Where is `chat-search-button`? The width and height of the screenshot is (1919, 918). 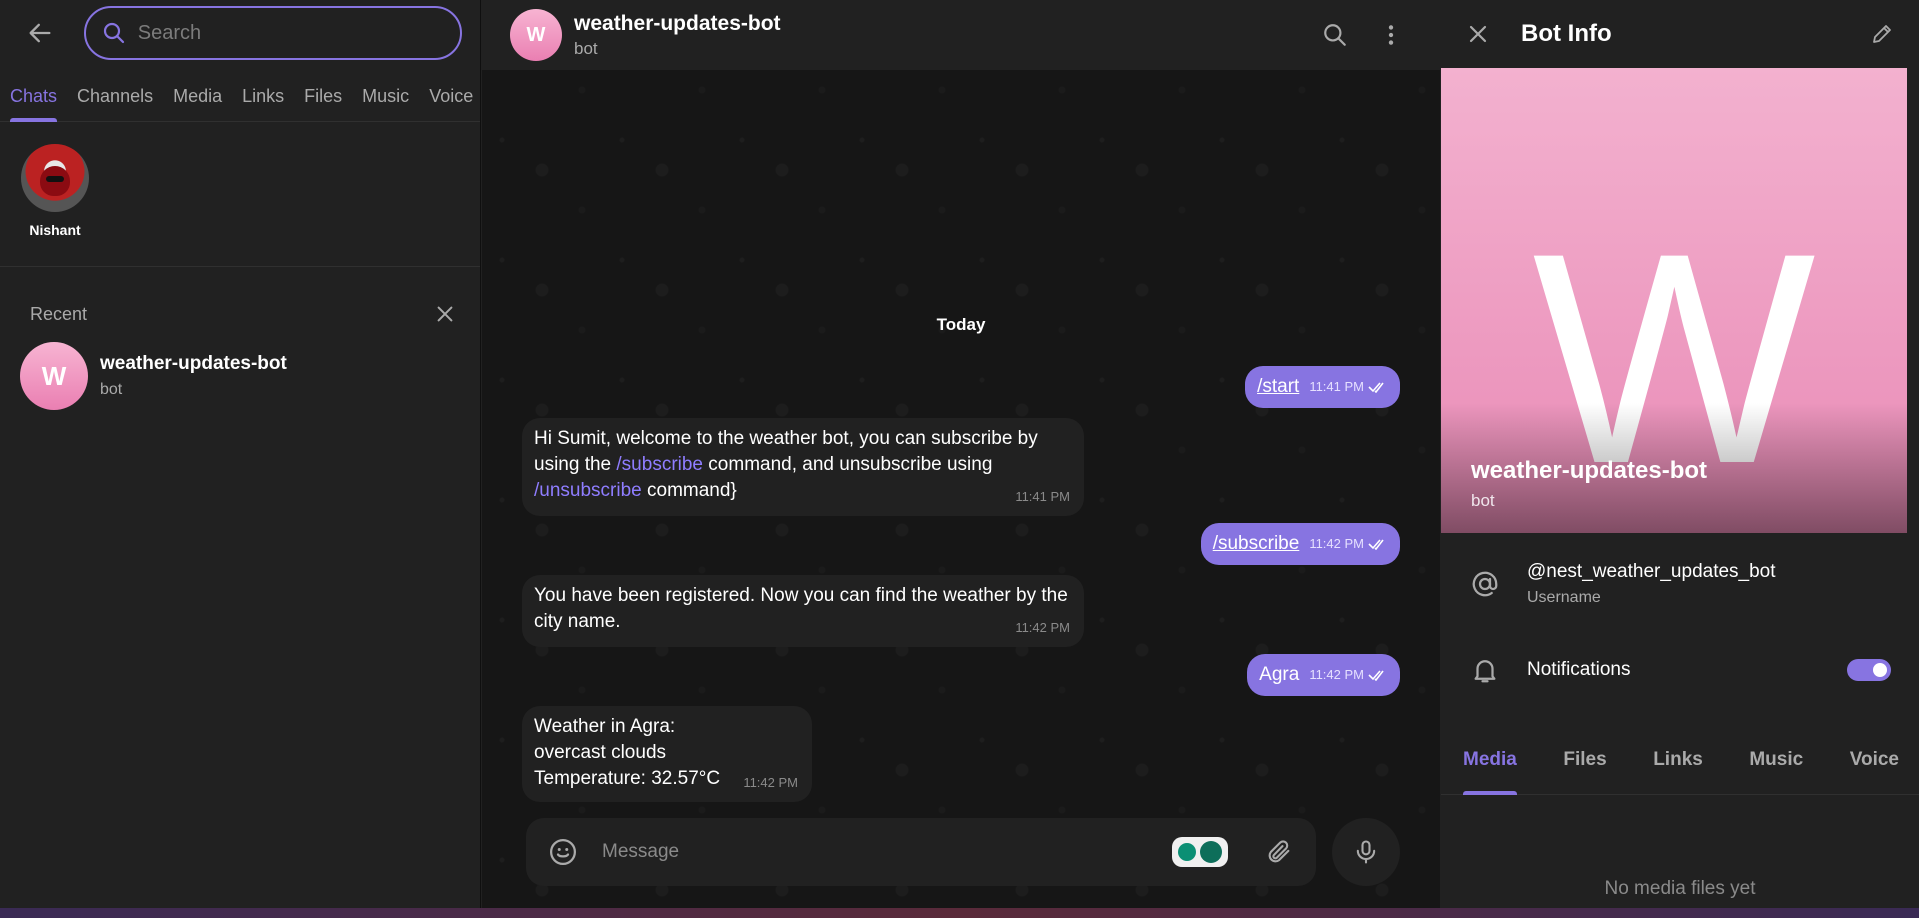
chat-search-button is located at coordinates (1335, 35).